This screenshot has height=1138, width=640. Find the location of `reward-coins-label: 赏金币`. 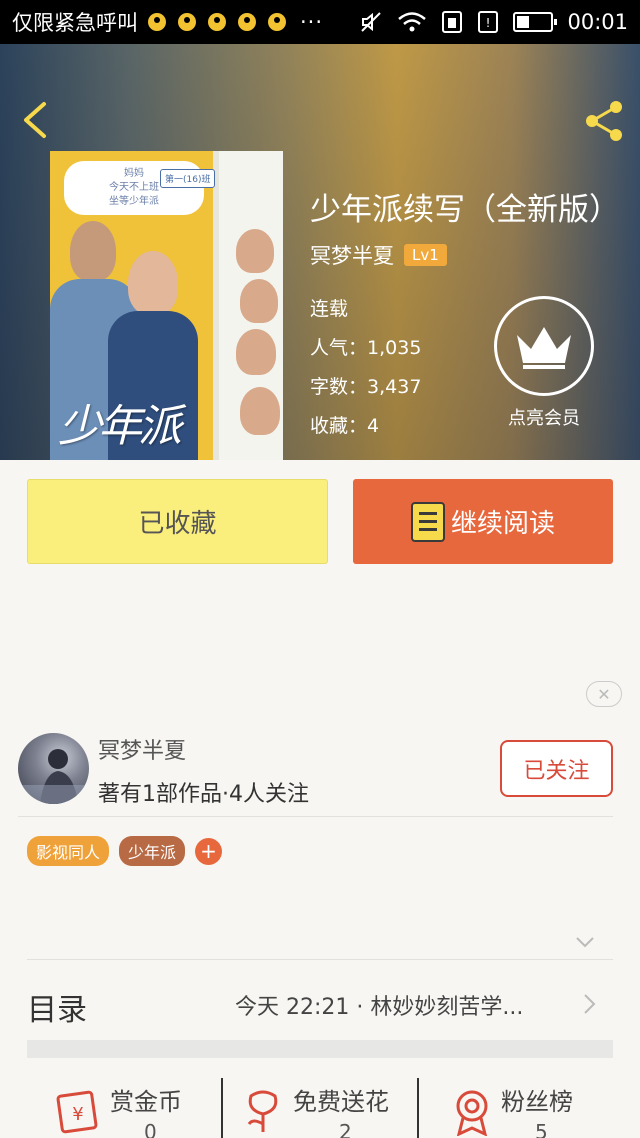

reward-coins-label: 赏金币 is located at coordinates (146, 1102).